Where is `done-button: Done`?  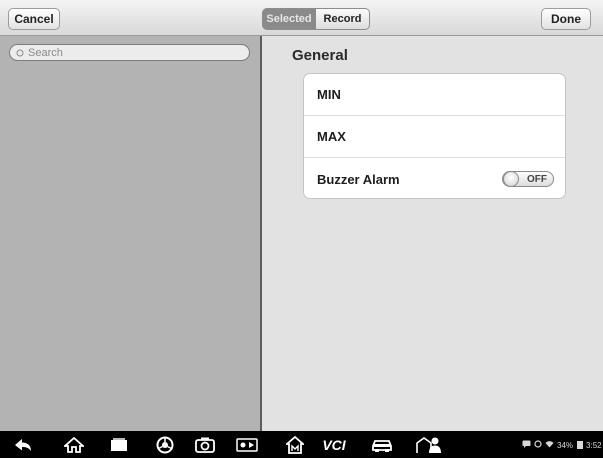
done-button: Done is located at coordinates (566, 19).